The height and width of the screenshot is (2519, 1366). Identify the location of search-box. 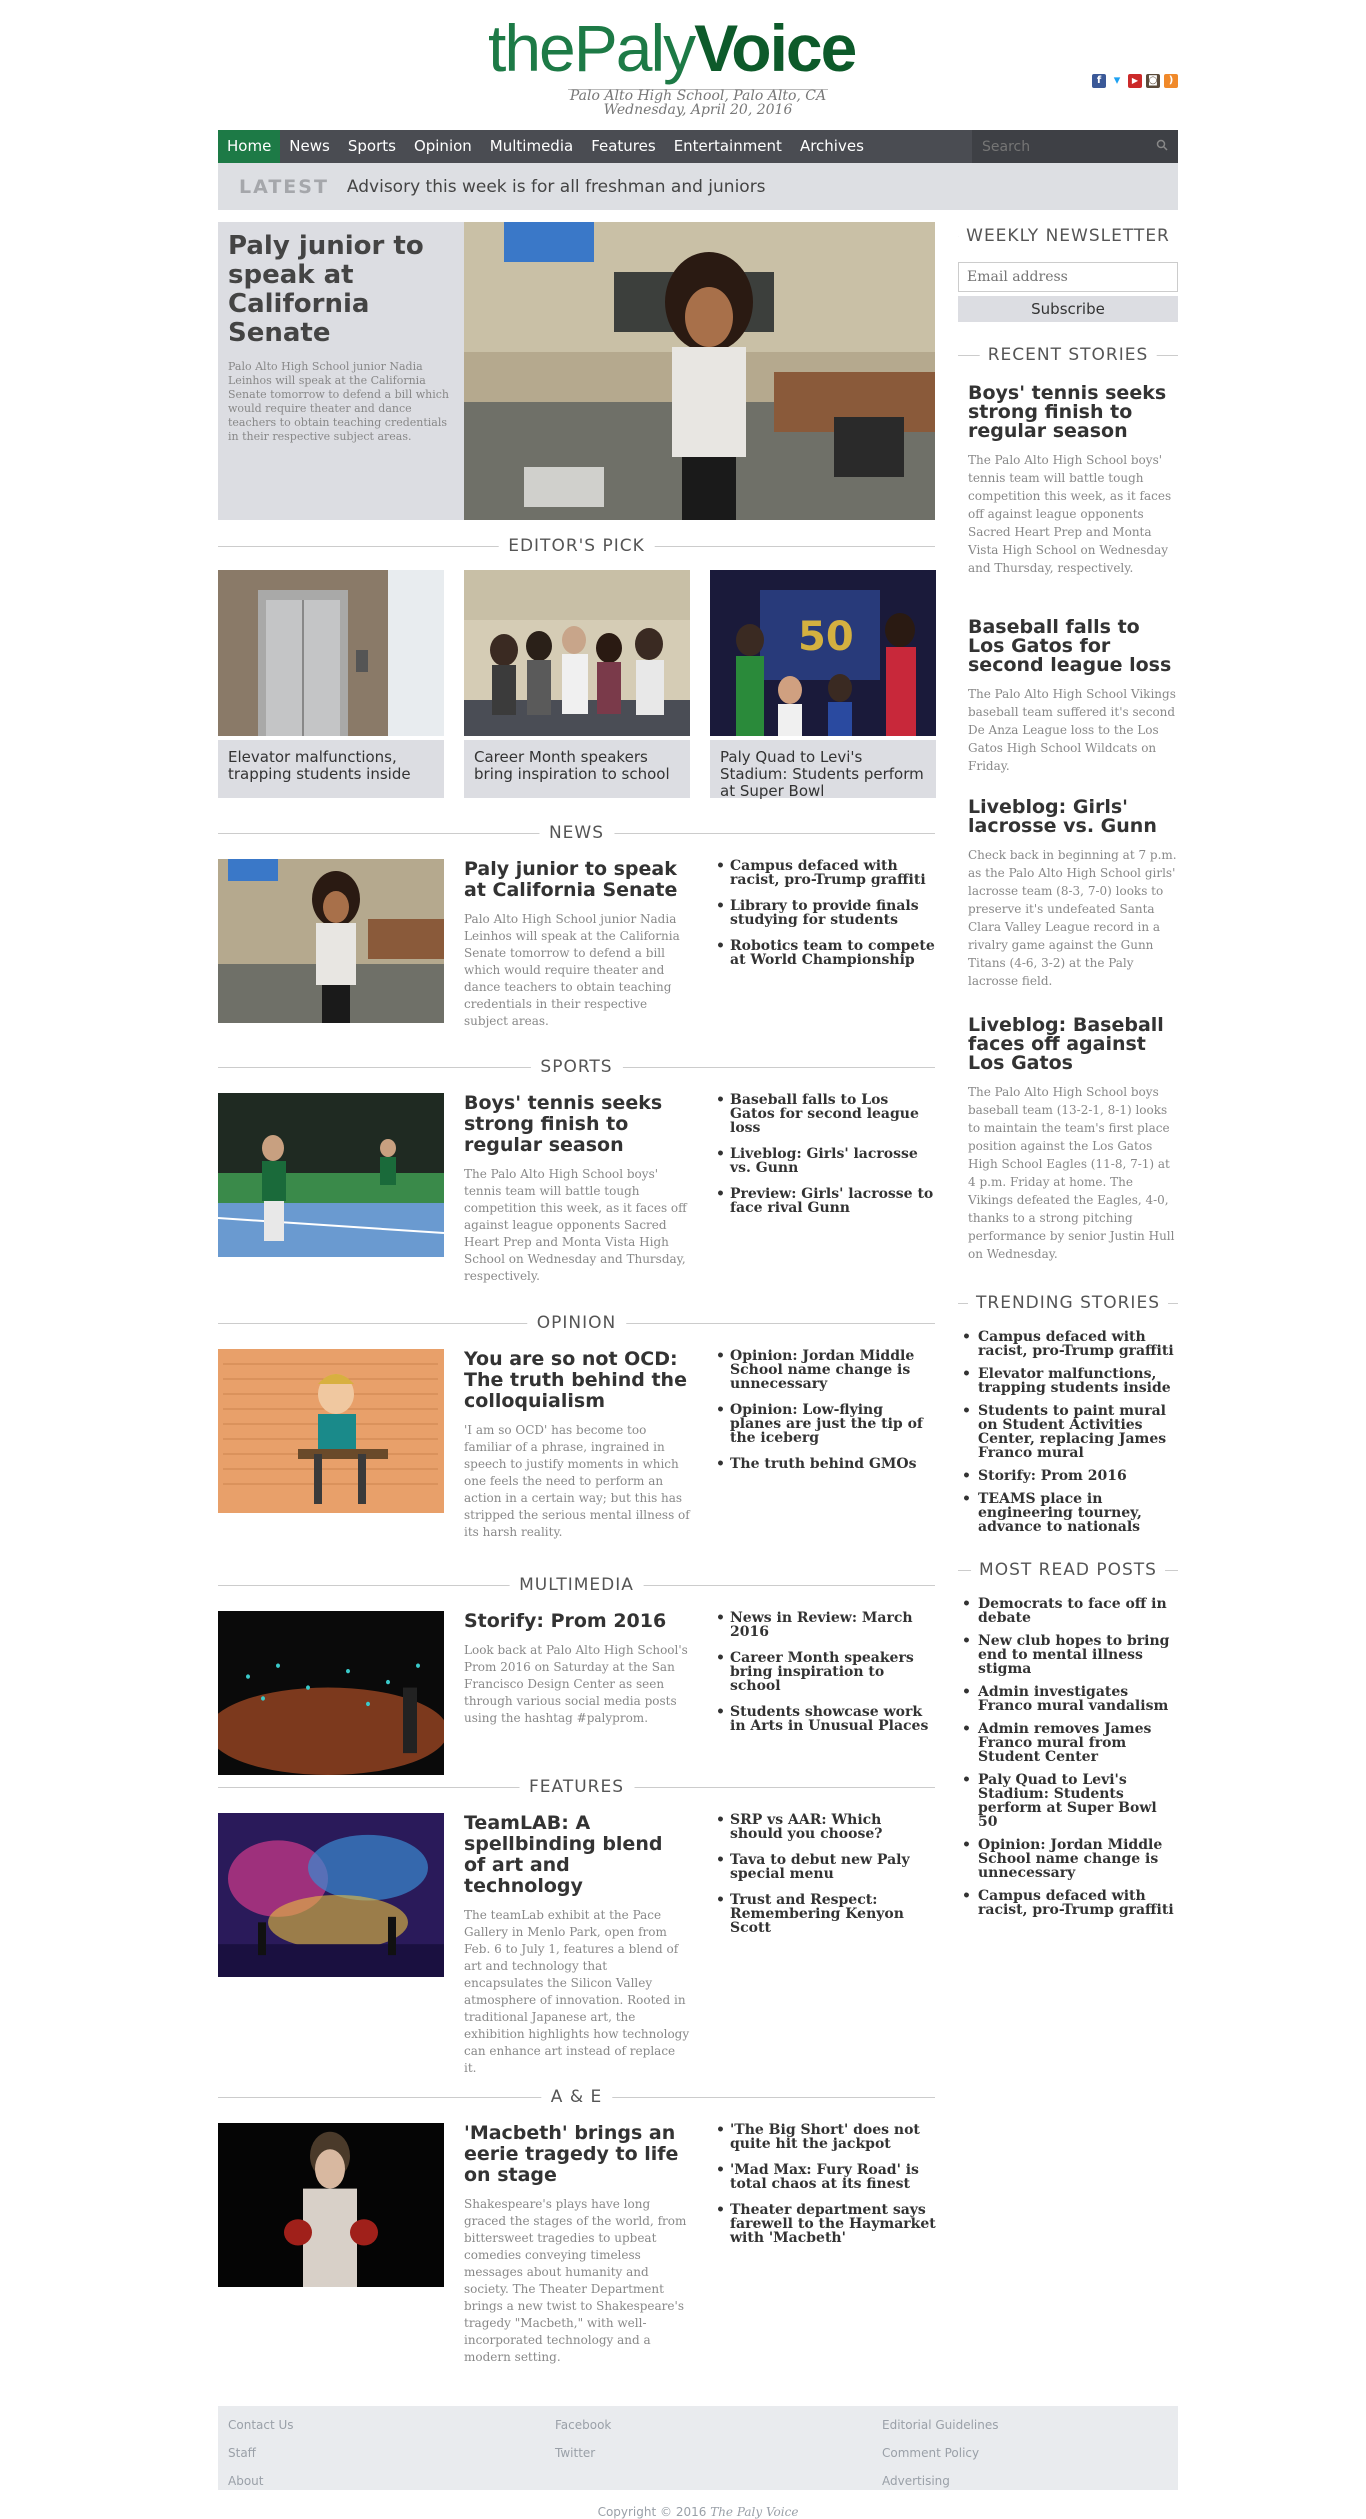
(1075, 146).